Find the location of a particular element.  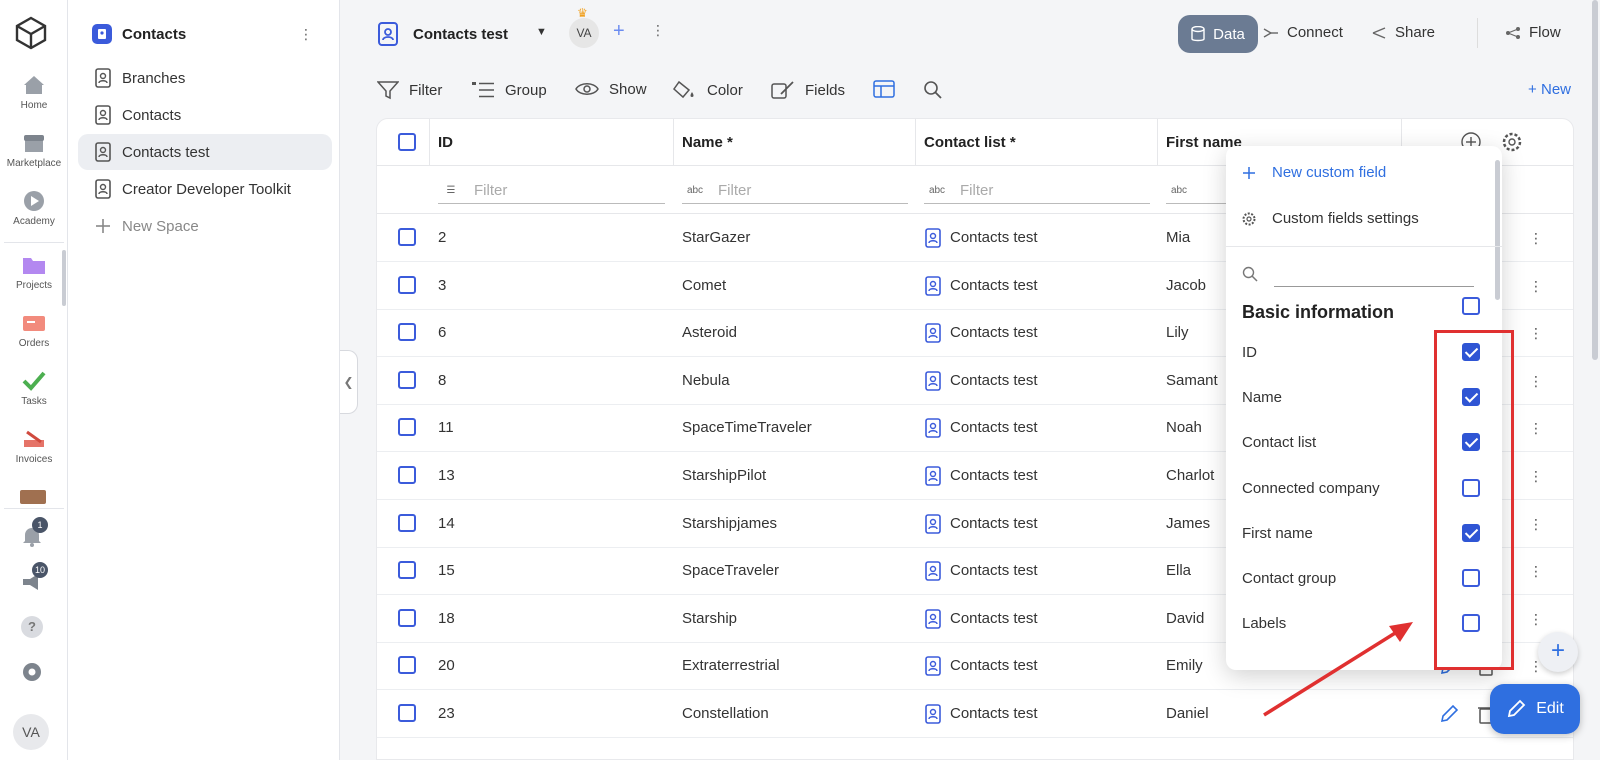

cell-name: SpaceTraveler is located at coordinates (730, 571).